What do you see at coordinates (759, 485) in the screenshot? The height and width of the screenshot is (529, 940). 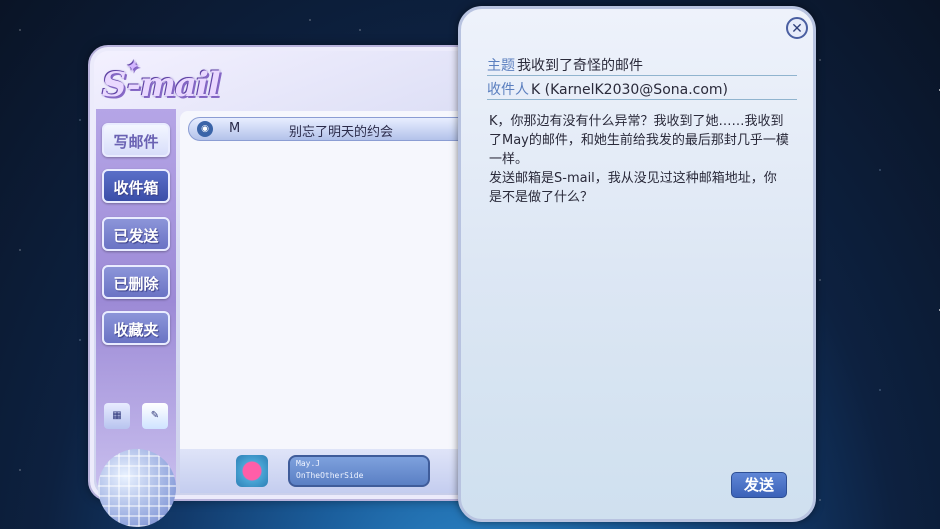 I see `send-button: 发送` at bounding box center [759, 485].